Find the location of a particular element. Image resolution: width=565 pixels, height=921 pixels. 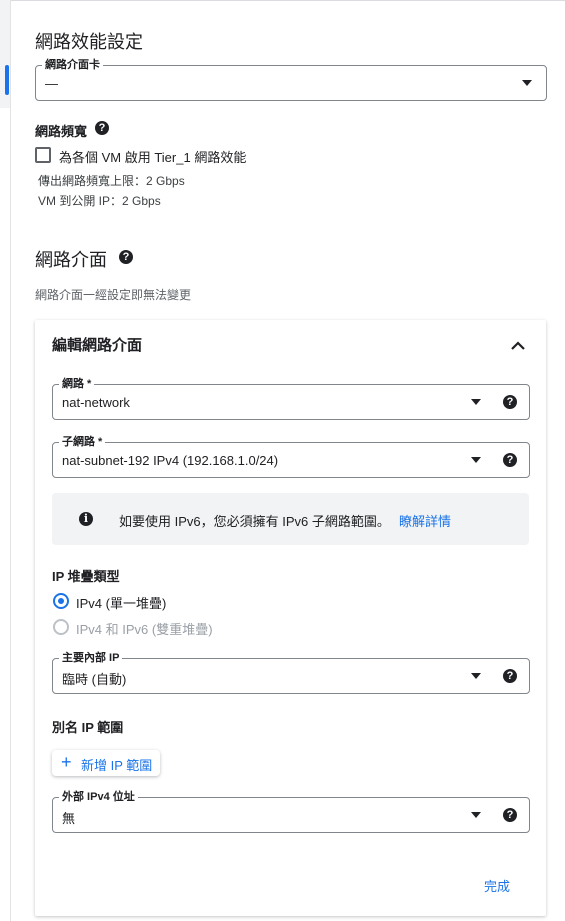

external-ip-value: 無 is located at coordinates (69, 818).